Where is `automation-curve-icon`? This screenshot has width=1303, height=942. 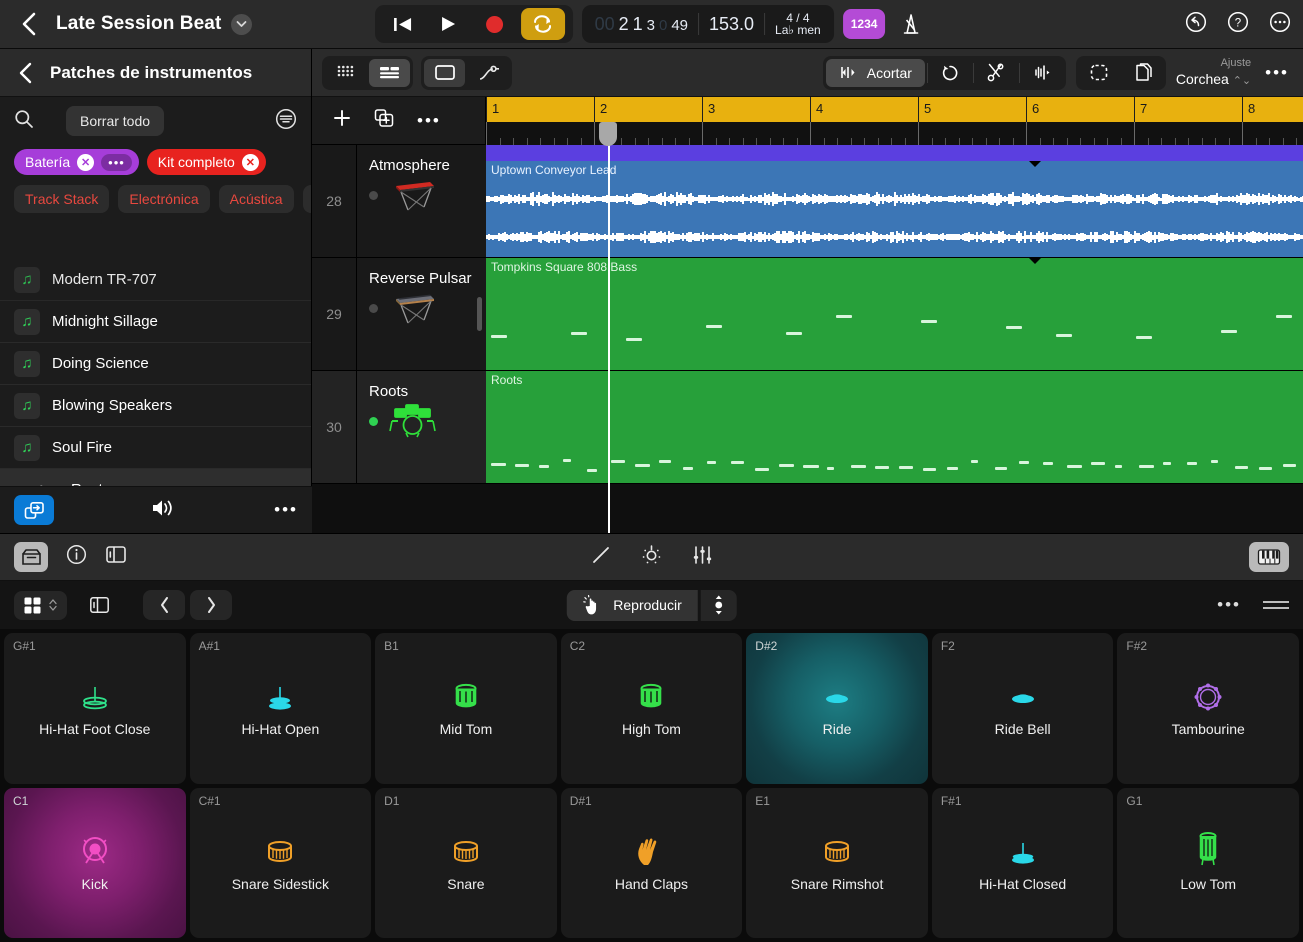 automation-curve-icon is located at coordinates (488, 73).